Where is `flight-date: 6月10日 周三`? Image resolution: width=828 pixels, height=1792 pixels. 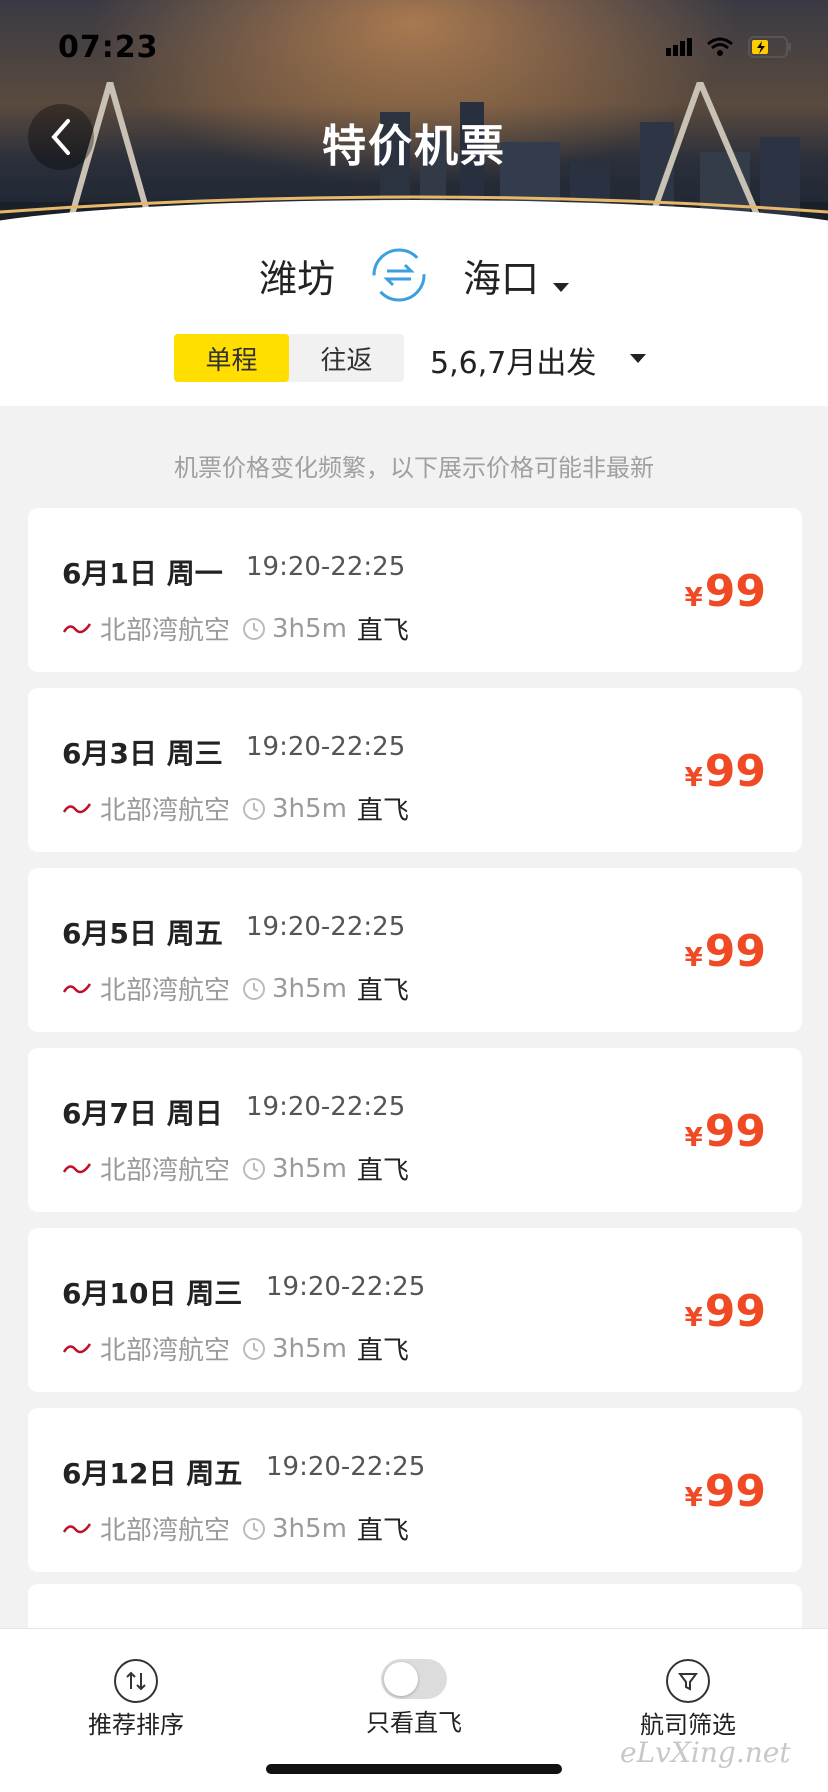
flight-date: 6月10日 周三 is located at coordinates (152, 1293).